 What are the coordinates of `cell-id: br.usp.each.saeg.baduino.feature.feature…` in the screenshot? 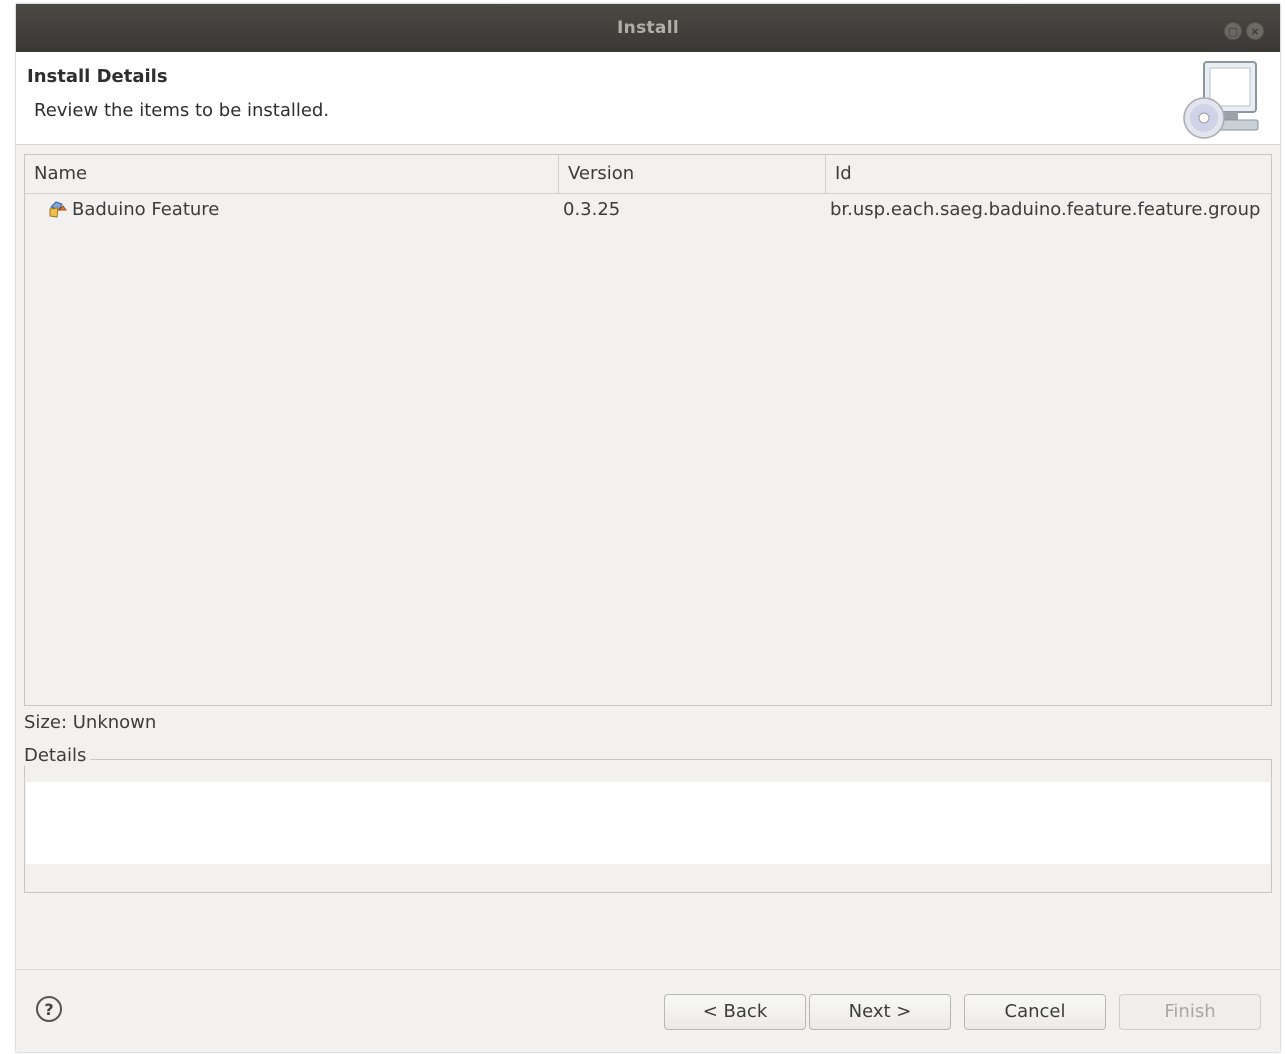 It's located at (1045, 209).